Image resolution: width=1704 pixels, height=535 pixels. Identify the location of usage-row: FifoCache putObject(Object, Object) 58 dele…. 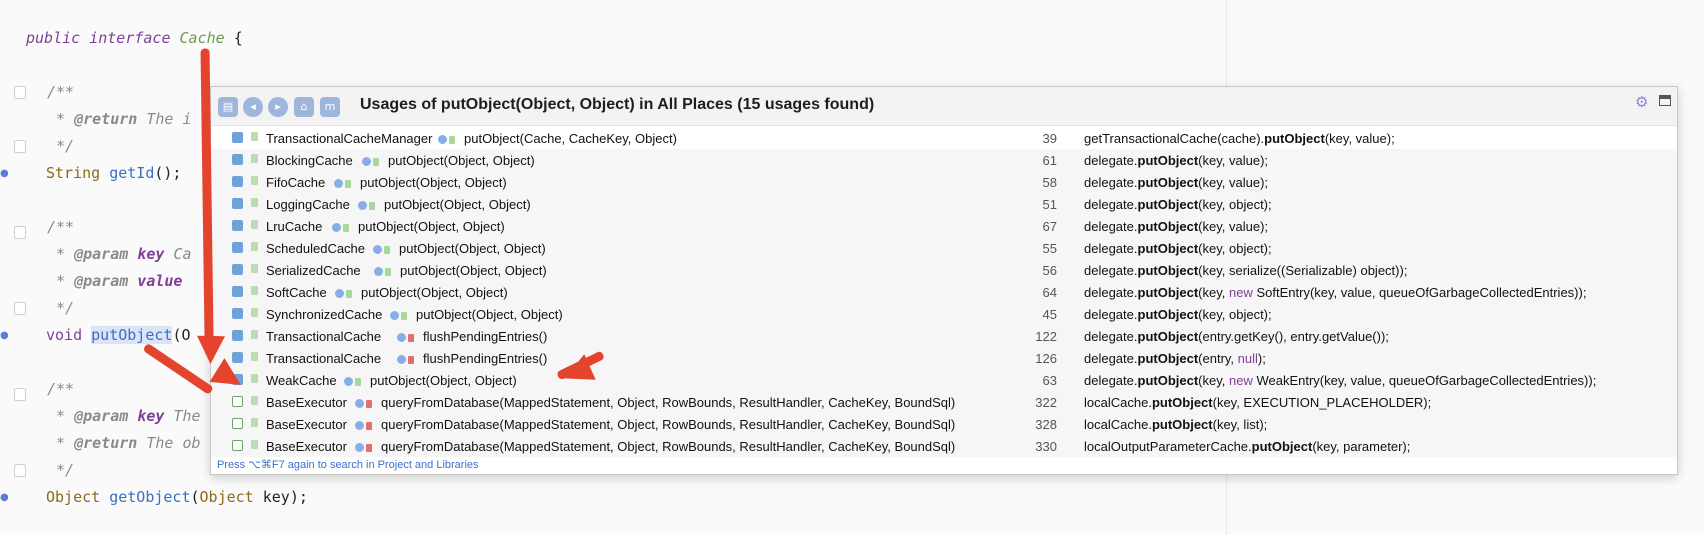
(944, 182).